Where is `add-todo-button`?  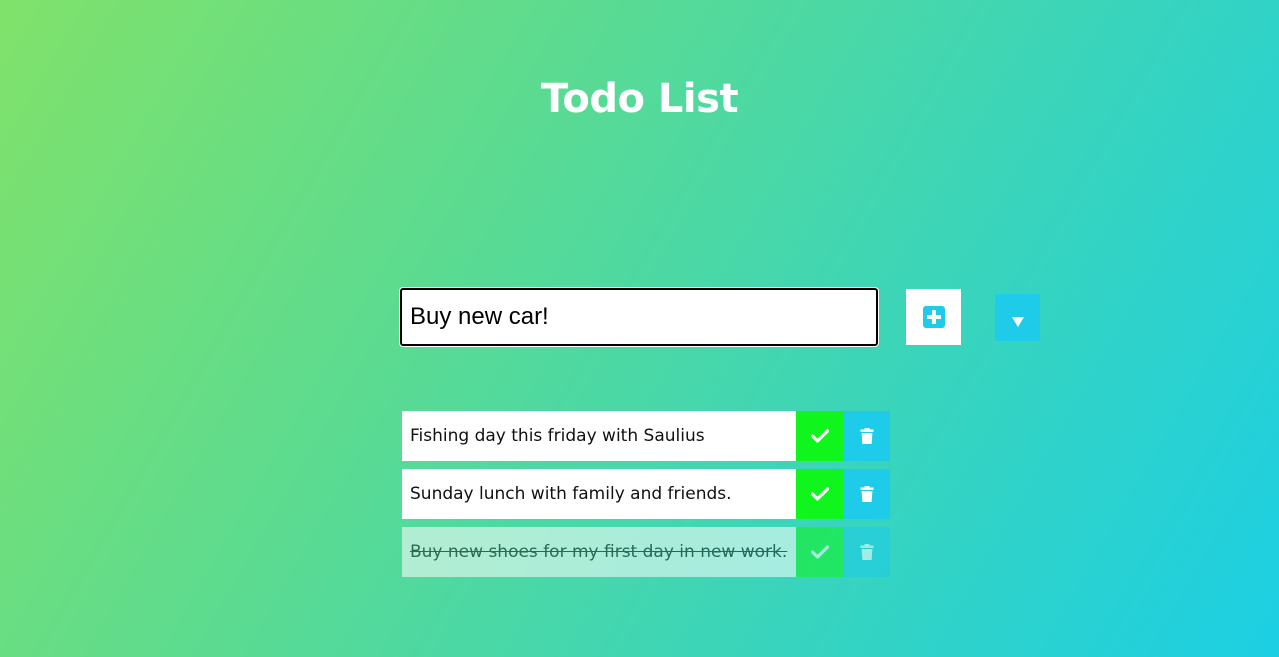
add-todo-button is located at coordinates (933, 317).